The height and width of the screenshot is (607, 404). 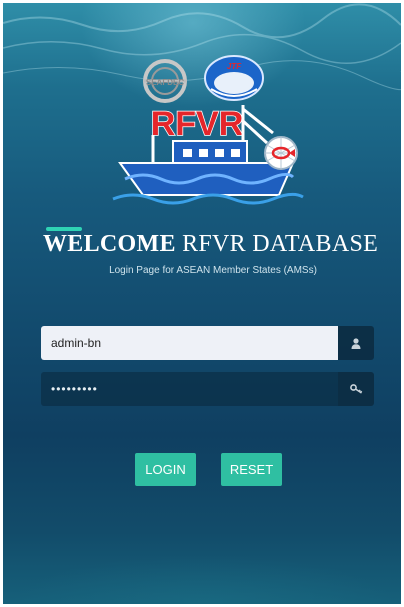 I want to click on seafdec-text: SEAFDEC, so click(x=165, y=82).